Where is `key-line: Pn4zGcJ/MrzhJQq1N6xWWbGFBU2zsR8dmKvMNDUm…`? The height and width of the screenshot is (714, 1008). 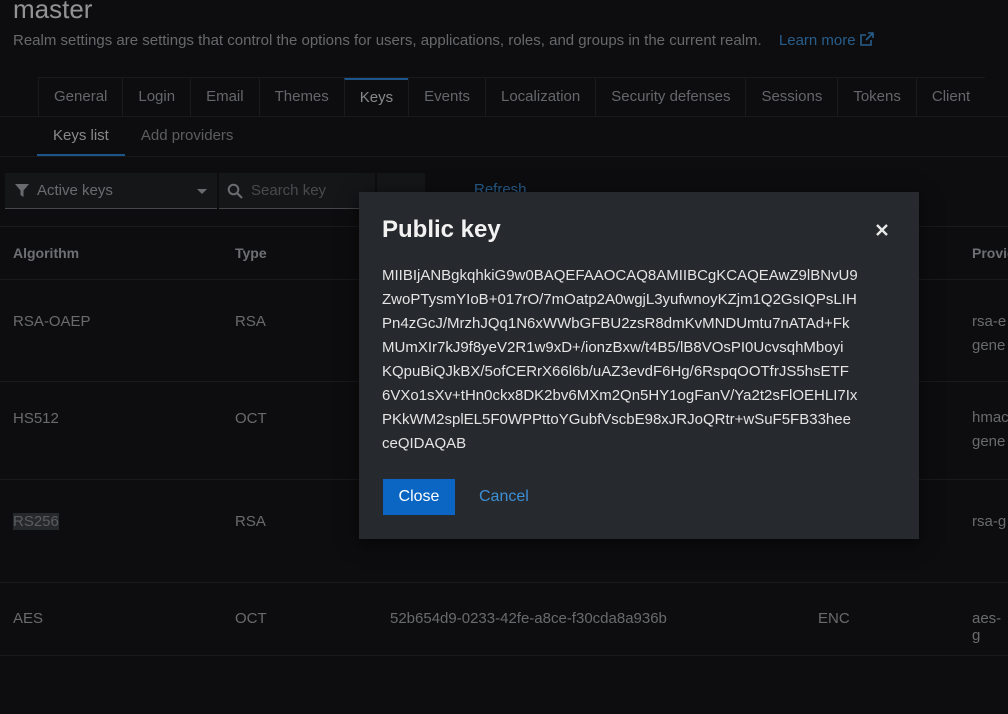
key-line: Pn4zGcJ/MrzhJQq1N6xWWbGFBU2zsR8dmKvMNDUm… is located at coordinates (616, 323).